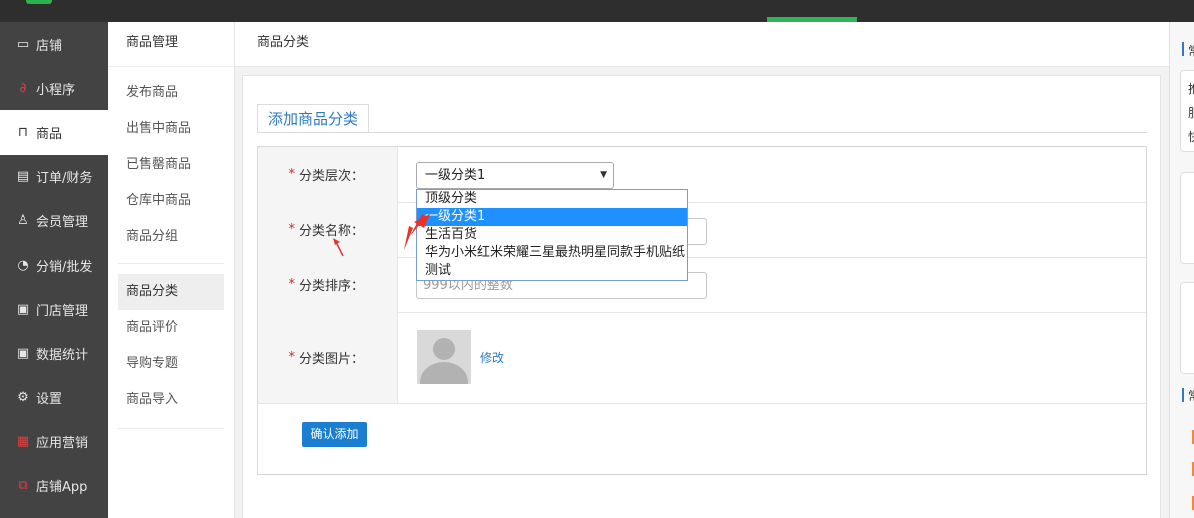 The width and height of the screenshot is (1194, 518). Describe the element at coordinates (702, 175) in the screenshot. I see `form-row-level: * 分类层次： 一级分类1 ▼` at that location.